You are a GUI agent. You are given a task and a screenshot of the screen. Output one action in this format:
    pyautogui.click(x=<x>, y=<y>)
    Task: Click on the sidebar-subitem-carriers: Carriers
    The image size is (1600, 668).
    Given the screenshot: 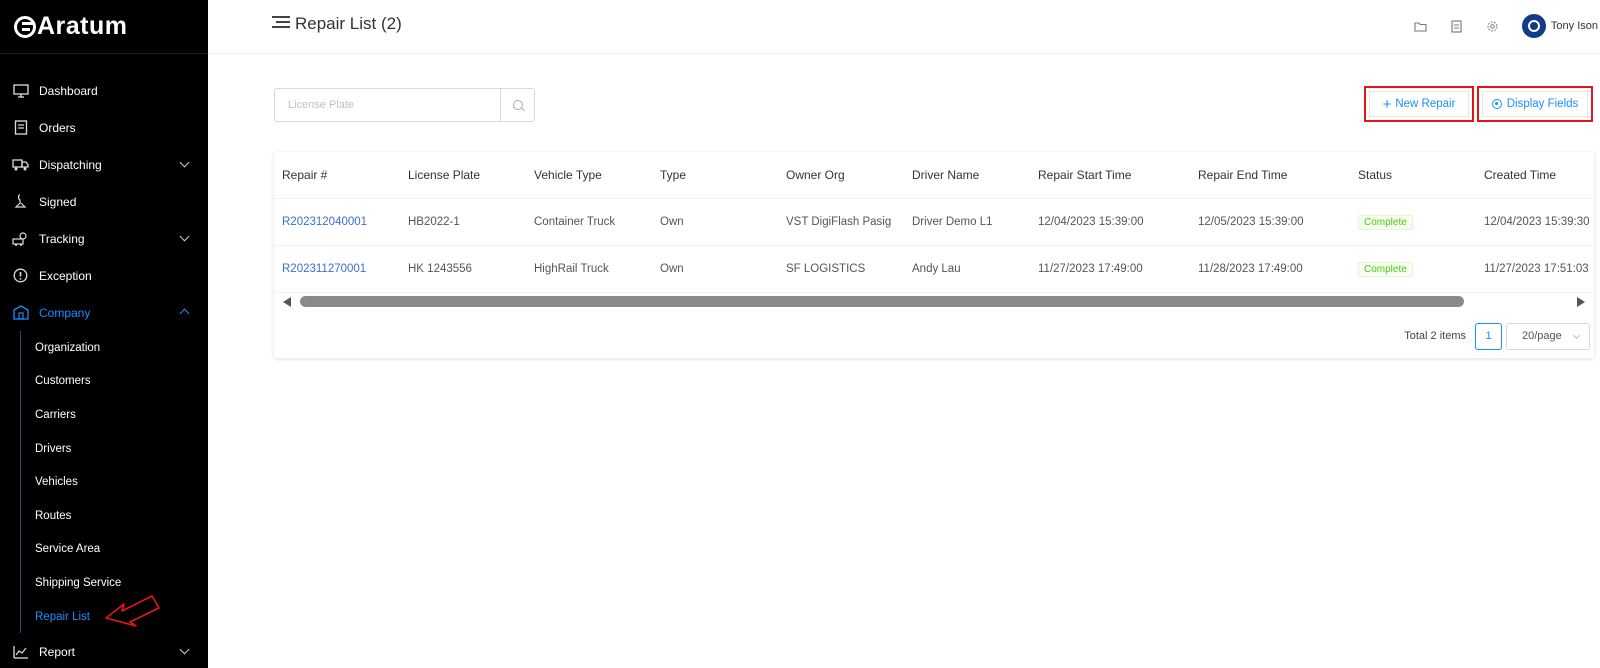 What is the action you would take?
    pyautogui.click(x=114, y=415)
    